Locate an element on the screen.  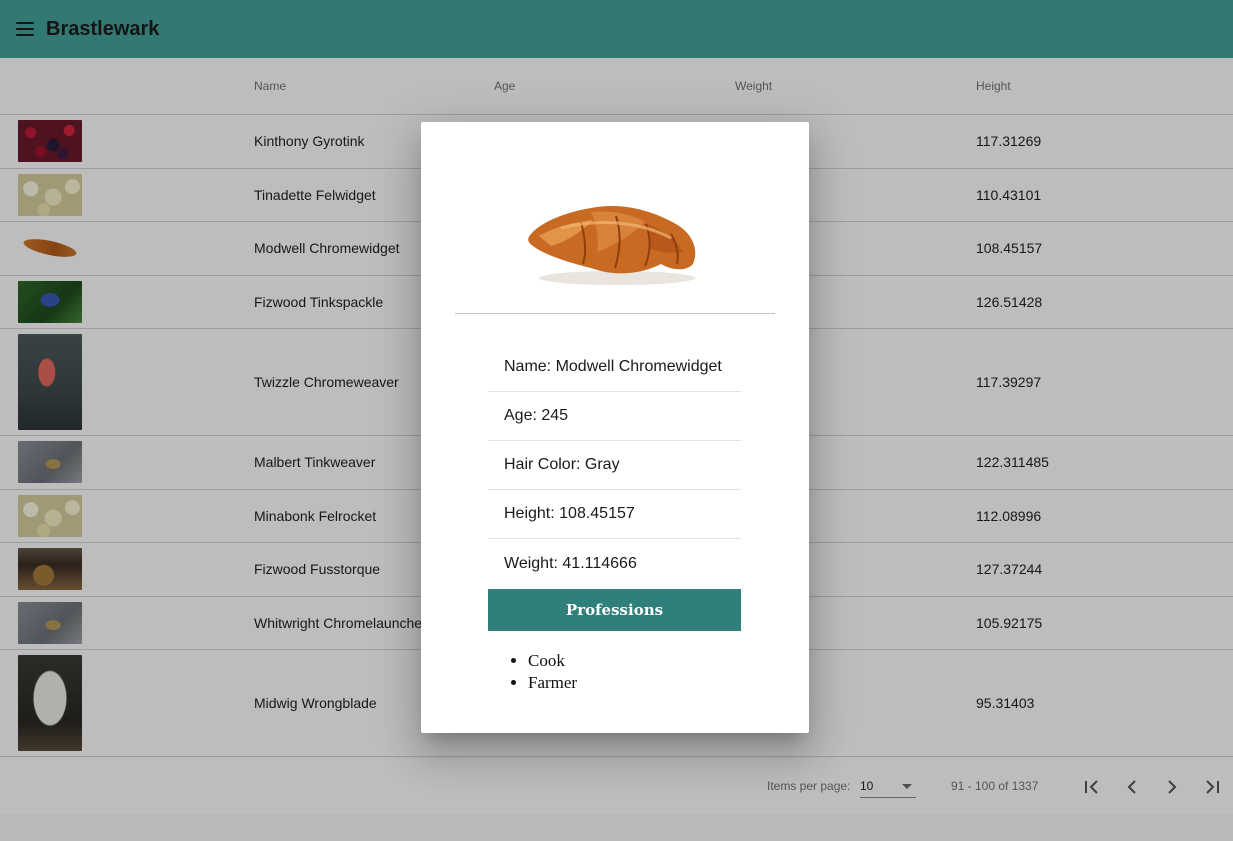
croissant-image is located at coordinates (612, 245).